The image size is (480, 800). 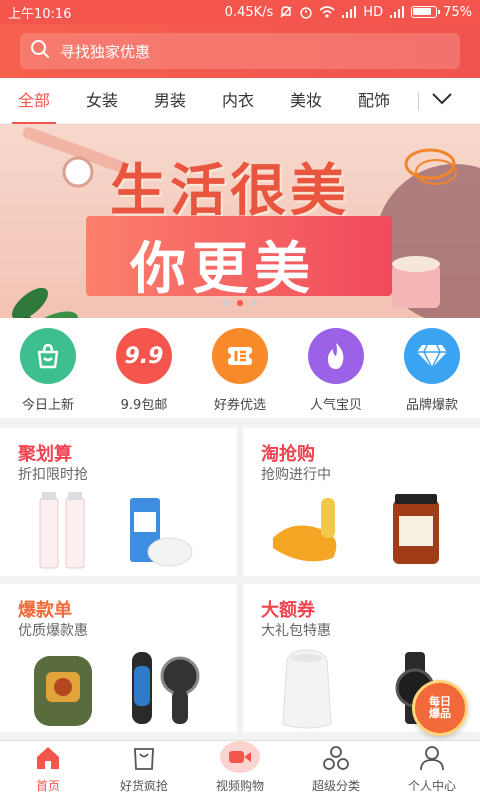 What do you see at coordinates (53, 631) in the screenshot?
I see `promo-subtitle: 优质爆款惠` at bounding box center [53, 631].